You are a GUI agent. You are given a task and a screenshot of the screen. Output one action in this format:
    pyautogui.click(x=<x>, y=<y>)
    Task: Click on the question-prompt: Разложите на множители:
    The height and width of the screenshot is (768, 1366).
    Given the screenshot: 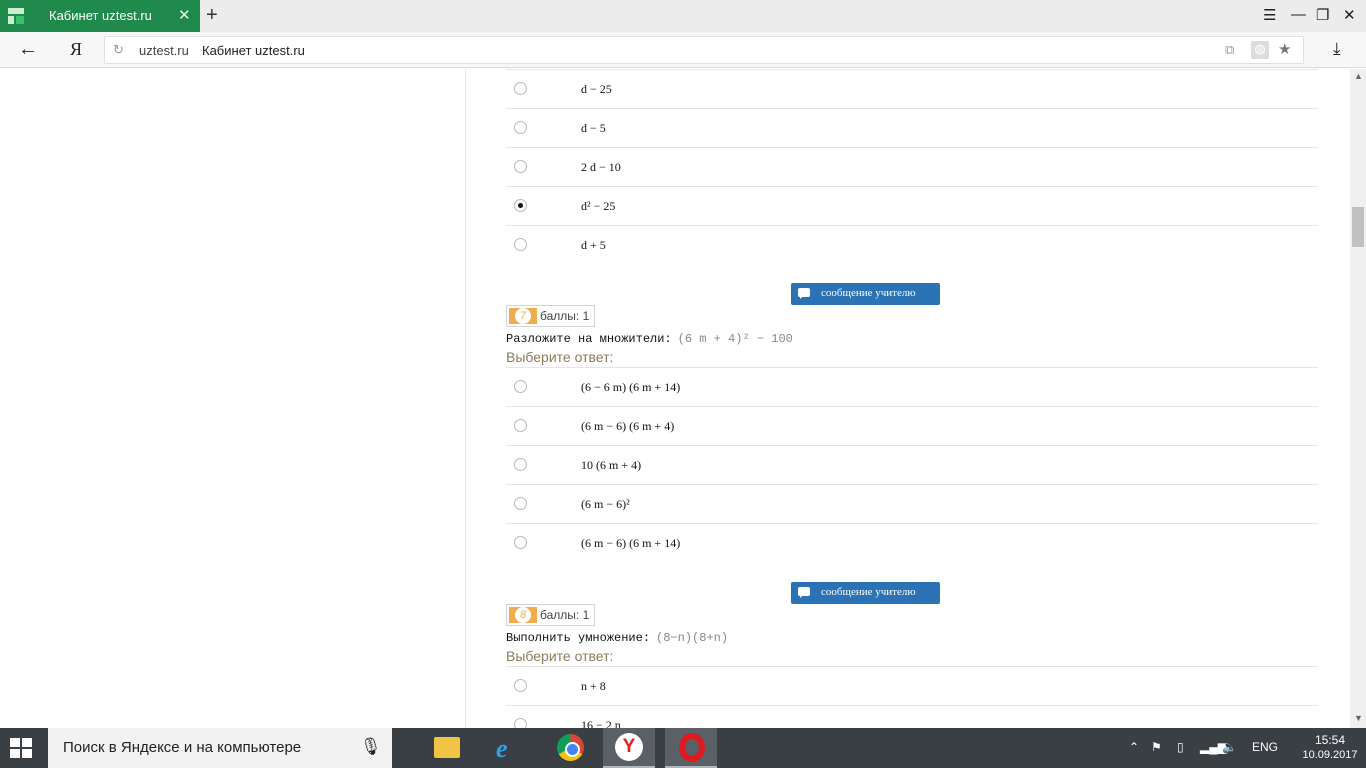 What is the action you would take?
    pyautogui.click(x=589, y=339)
    